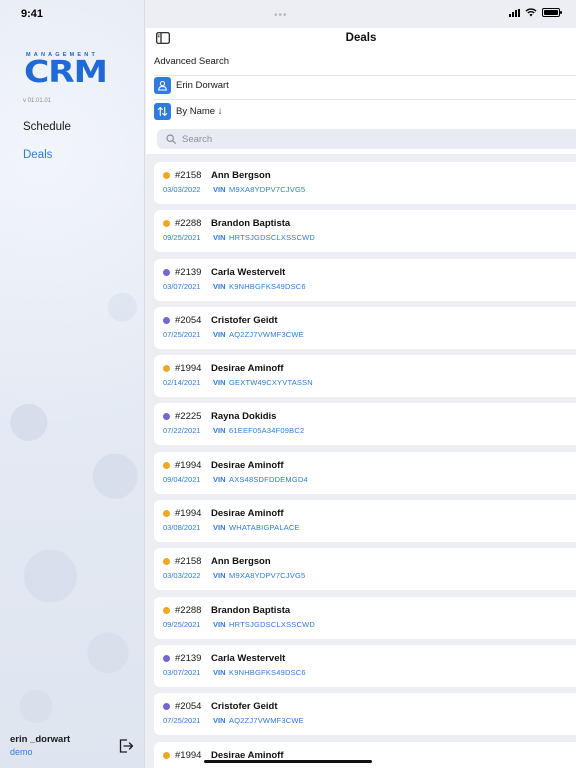  What do you see at coordinates (182, 479) in the screenshot?
I see `deal-date: 09/04/2021` at bounding box center [182, 479].